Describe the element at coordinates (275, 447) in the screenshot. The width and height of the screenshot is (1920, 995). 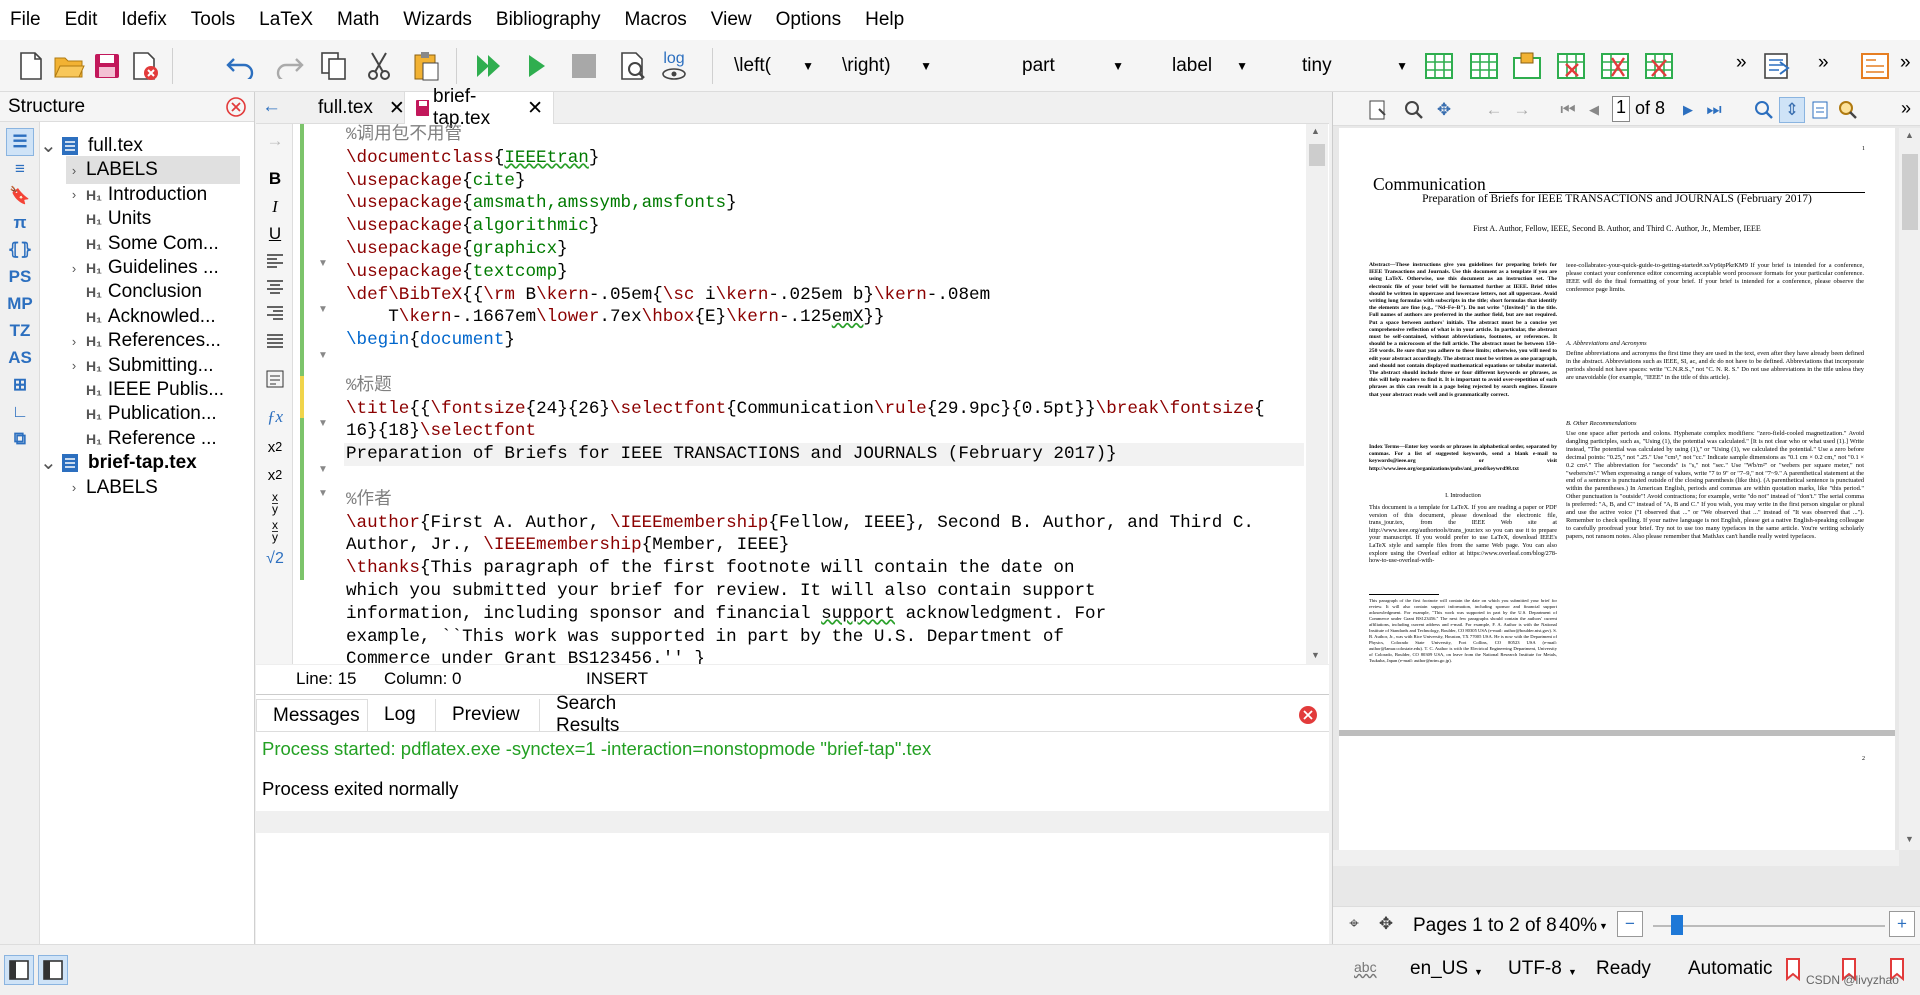
I see `subscript-icon: x2` at that location.